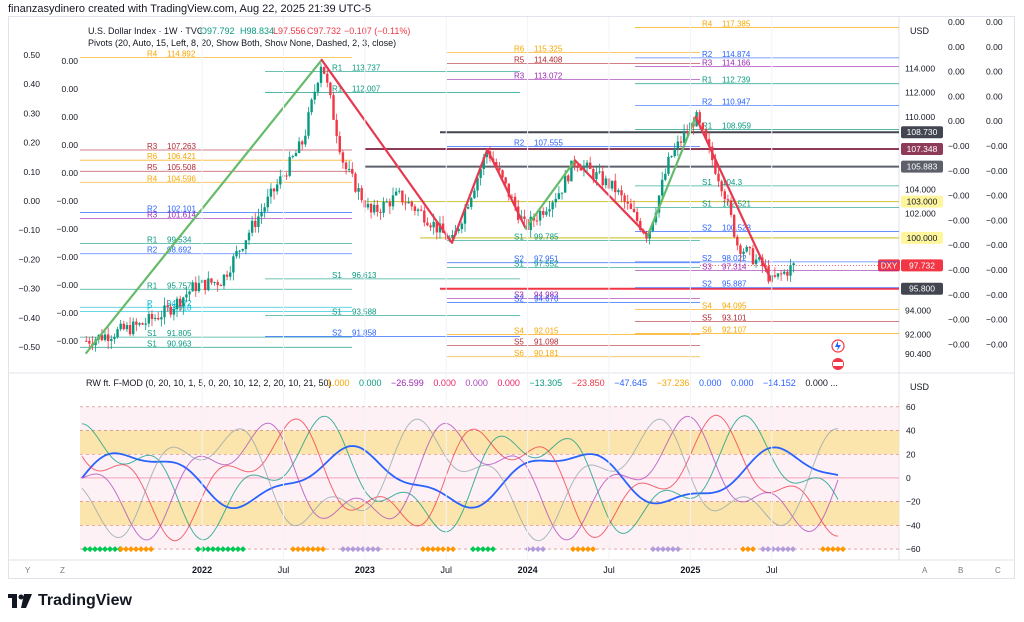 This screenshot has height=622, width=1024. I want to click on pivot-label: R3, so click(519, 76).